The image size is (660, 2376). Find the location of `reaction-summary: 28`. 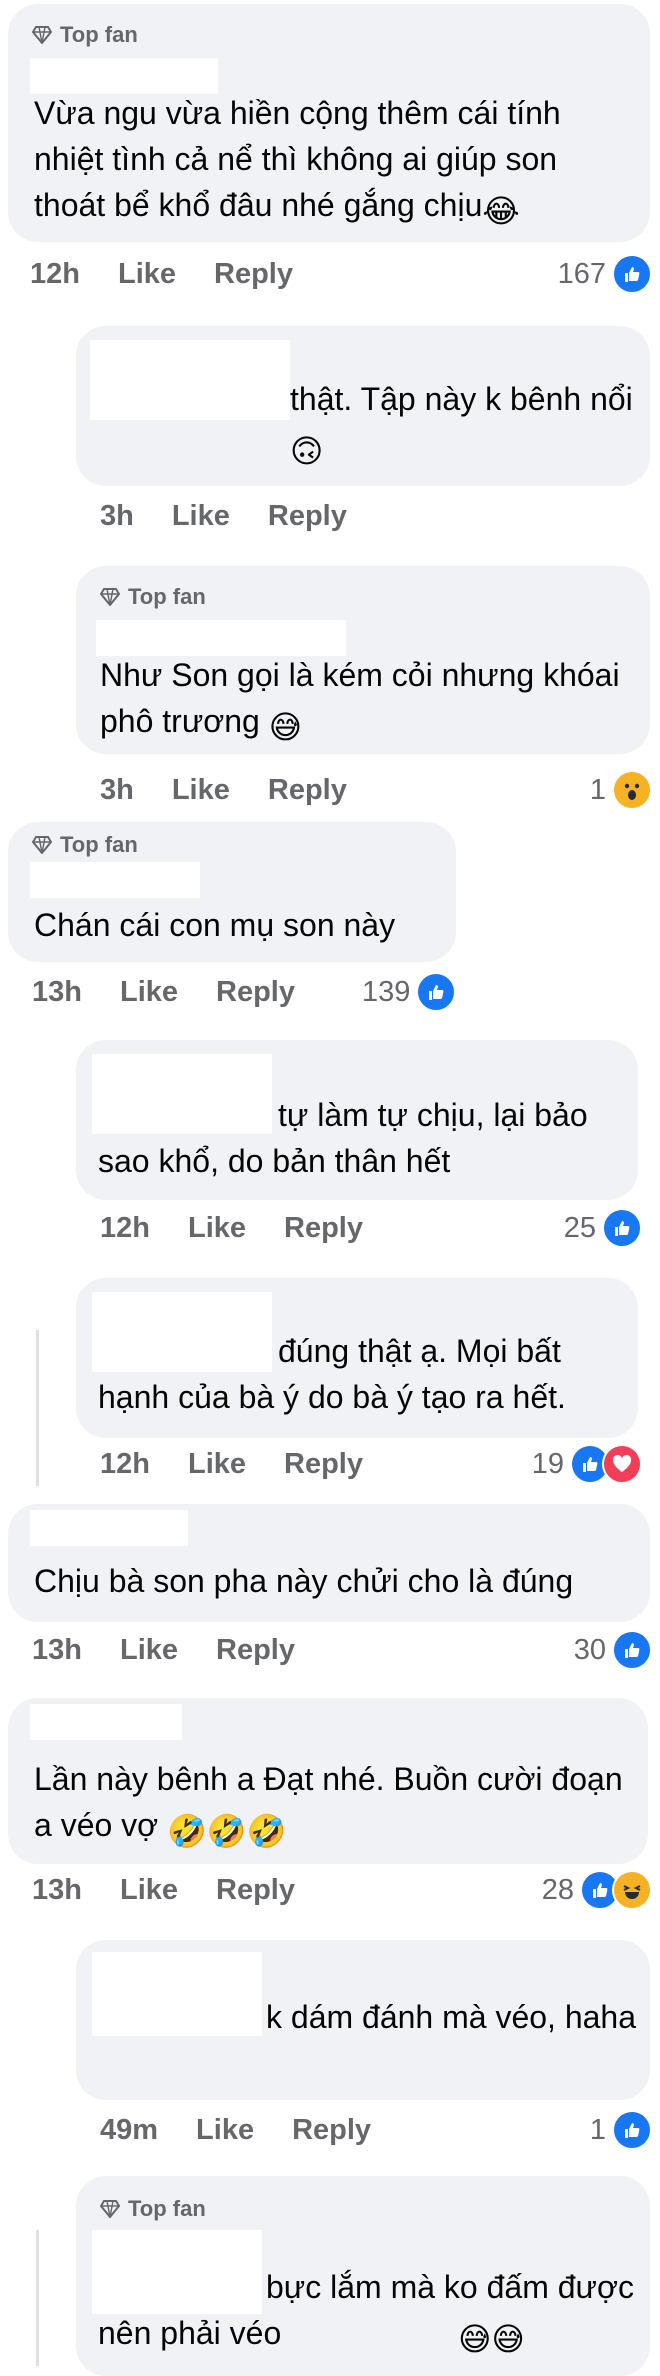

reaction-summary: 28 is located at coordinates (597, 1890).